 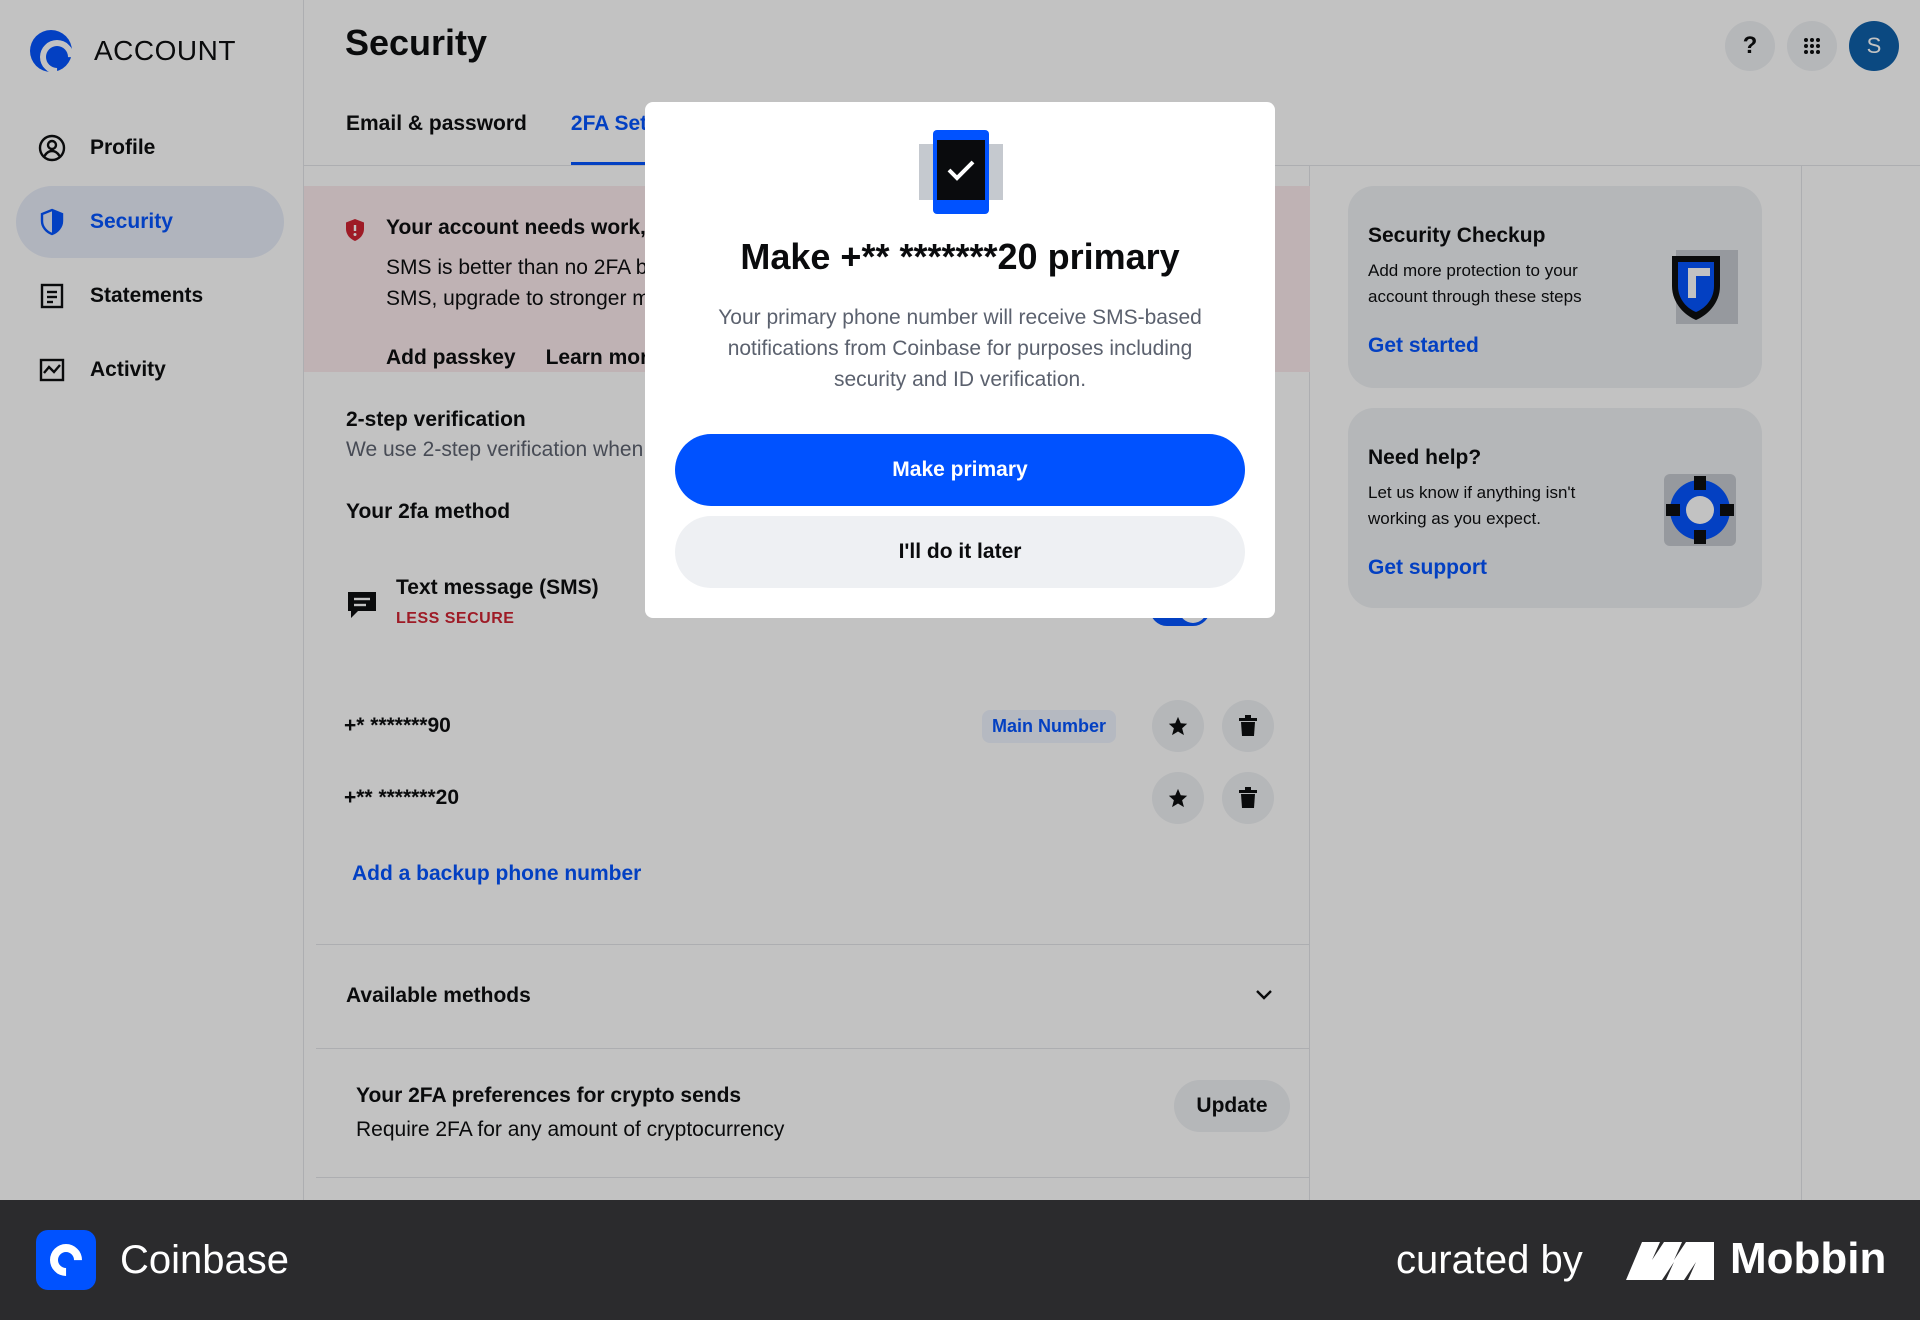 I want to click on footer-app-name: Coinbase, so click(x=205, y=1260).